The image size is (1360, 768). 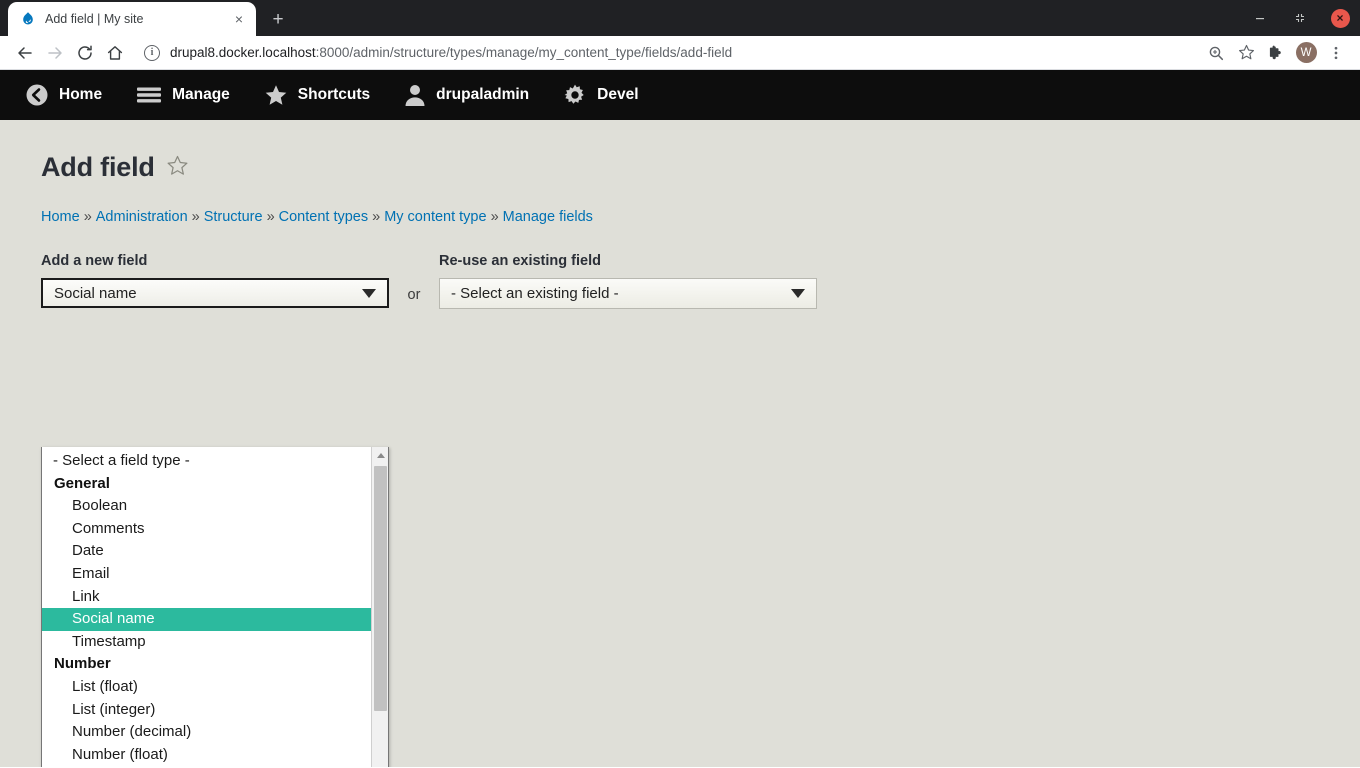 What do you see at coordinates (95, 293) in the screenshot?
I see `new-field-type-value: Social name` at bounding box center [95, 293].